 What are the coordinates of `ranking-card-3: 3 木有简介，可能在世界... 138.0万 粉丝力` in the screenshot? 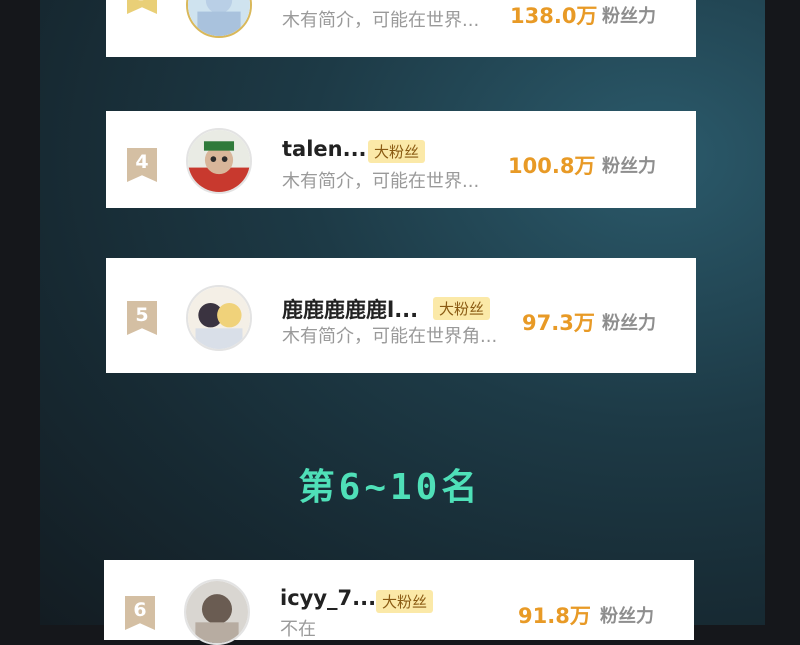 It's located at (401, 28).